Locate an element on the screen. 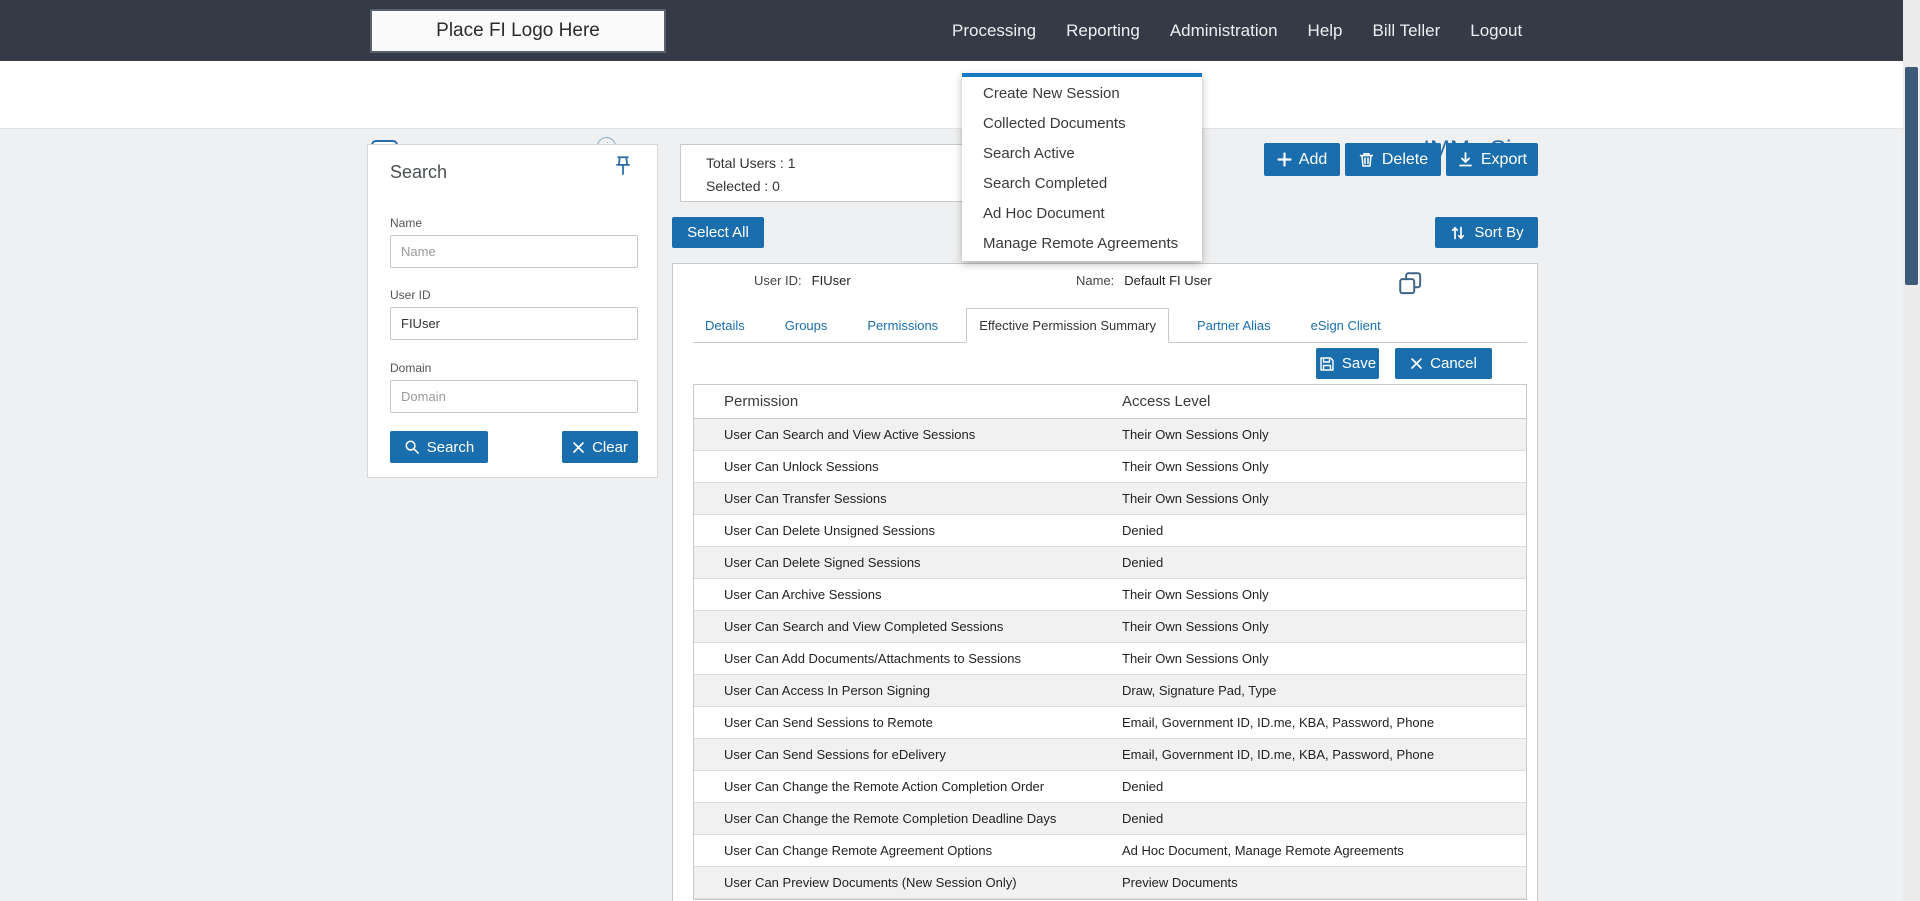 This screenshot has width=1920, height=901. fi-logo-placeholder: Place FI Logo Here is located at coordinates (518, 31).